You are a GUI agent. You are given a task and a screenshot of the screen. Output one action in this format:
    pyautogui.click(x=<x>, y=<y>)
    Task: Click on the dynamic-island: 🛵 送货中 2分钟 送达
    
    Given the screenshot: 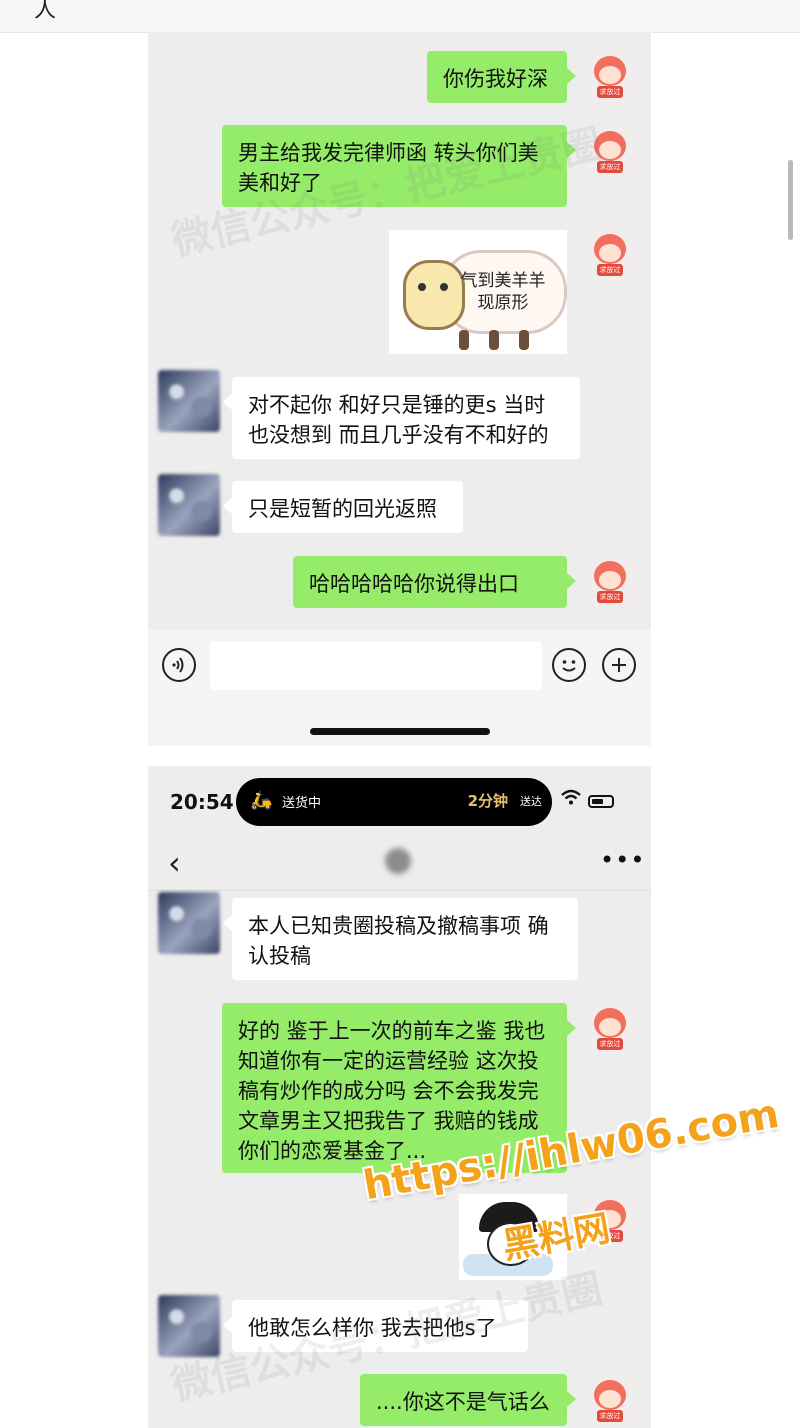 What is the action you would take?
    pyautogui.click(x=394, y=802)
    